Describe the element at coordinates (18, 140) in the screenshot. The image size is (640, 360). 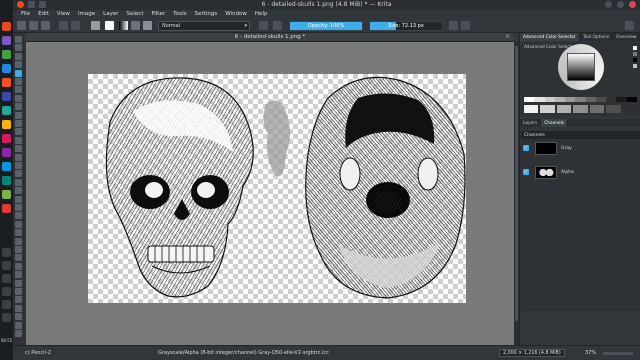
I see `dynamic-brush-tool-icon` at that location.